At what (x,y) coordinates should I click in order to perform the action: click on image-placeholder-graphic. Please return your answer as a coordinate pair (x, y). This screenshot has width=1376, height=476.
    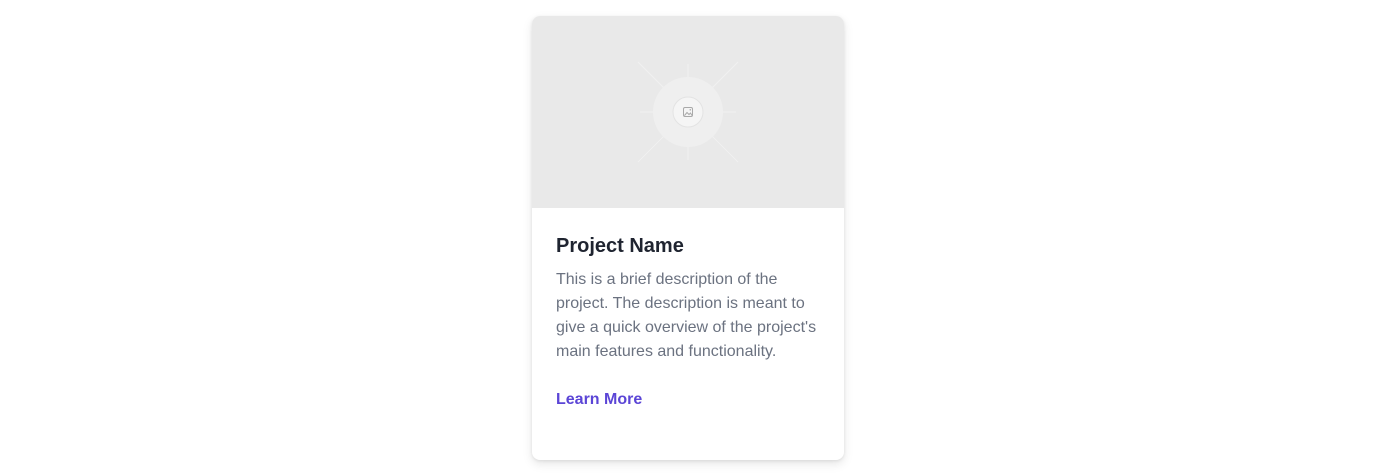
    Looking at the image, I should click on (688, 112).